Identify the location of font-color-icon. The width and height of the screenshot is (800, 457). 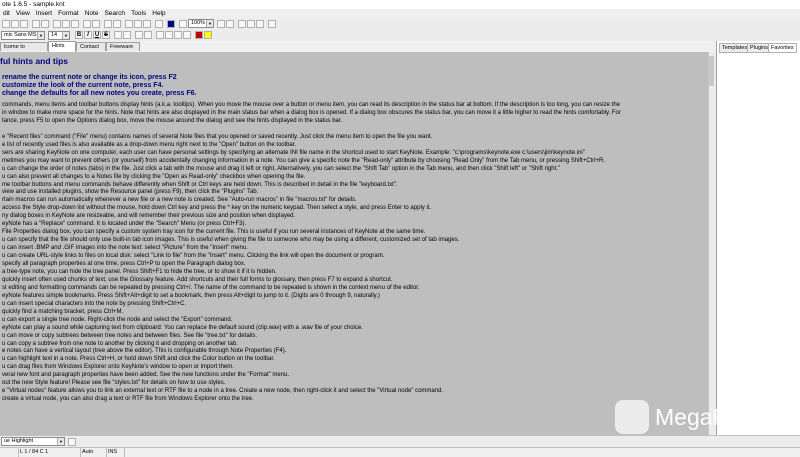
(199, 35).